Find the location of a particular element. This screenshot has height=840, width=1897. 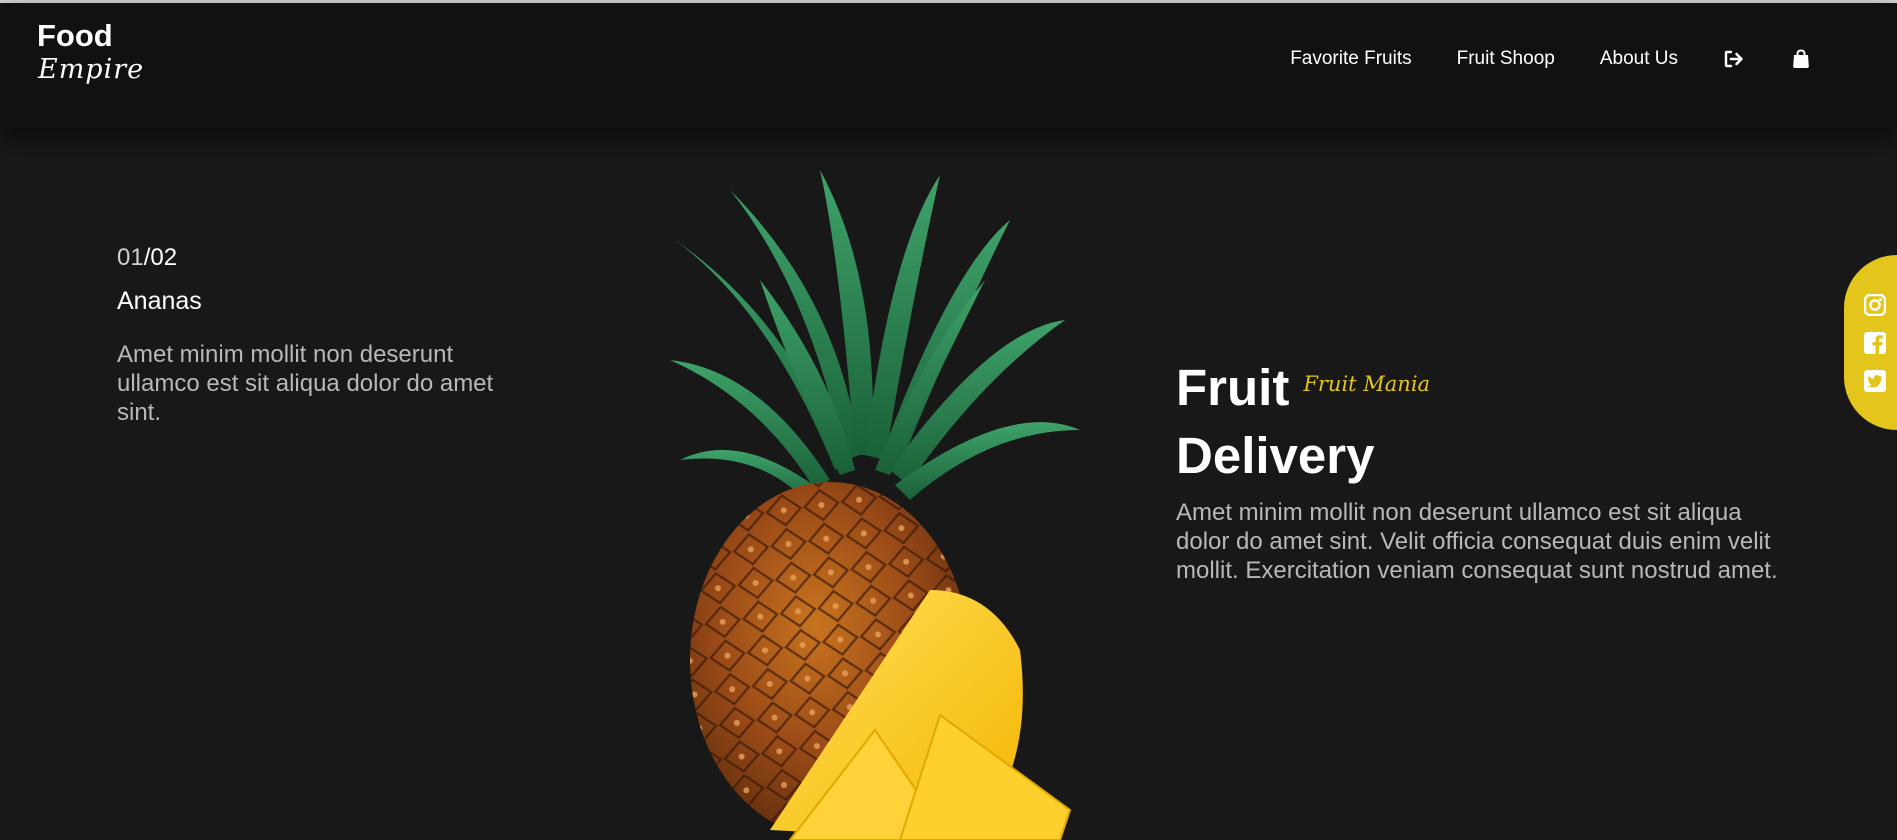

shopping-bag-icon is located at coordinates (1801, 59).